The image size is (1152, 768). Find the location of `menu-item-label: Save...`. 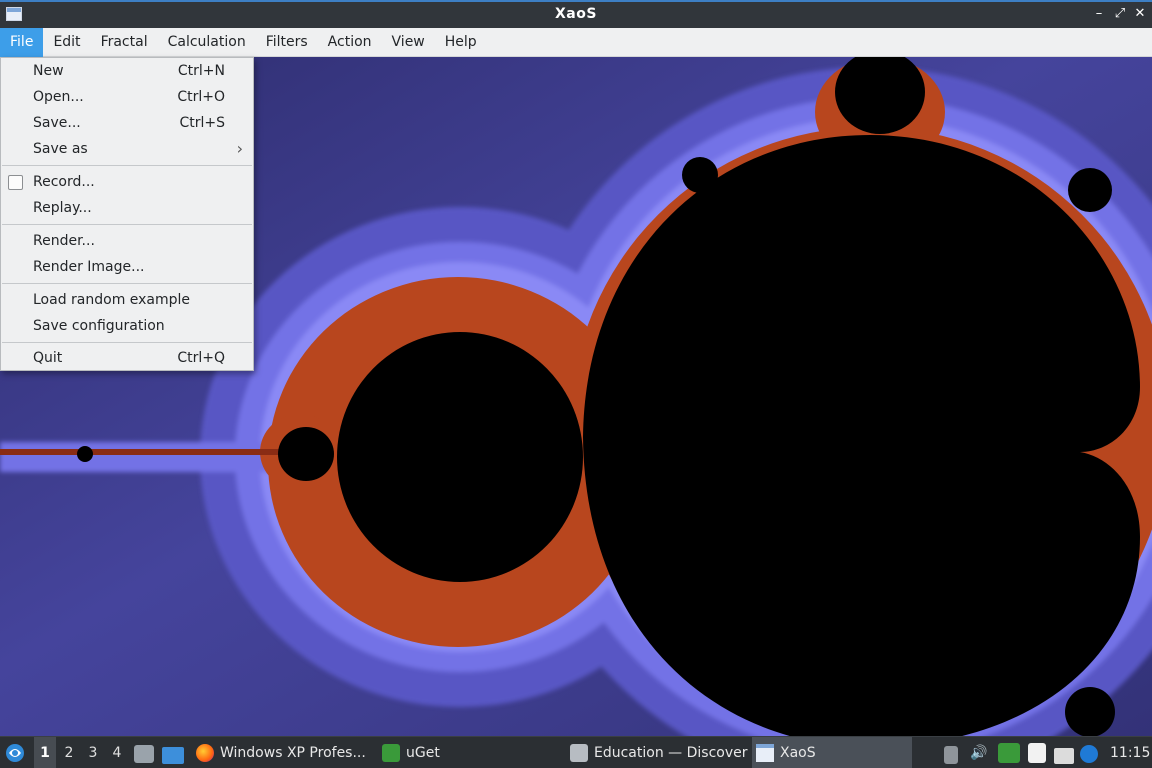

menu-item-label: Save... is located at coordinates (57, 123).